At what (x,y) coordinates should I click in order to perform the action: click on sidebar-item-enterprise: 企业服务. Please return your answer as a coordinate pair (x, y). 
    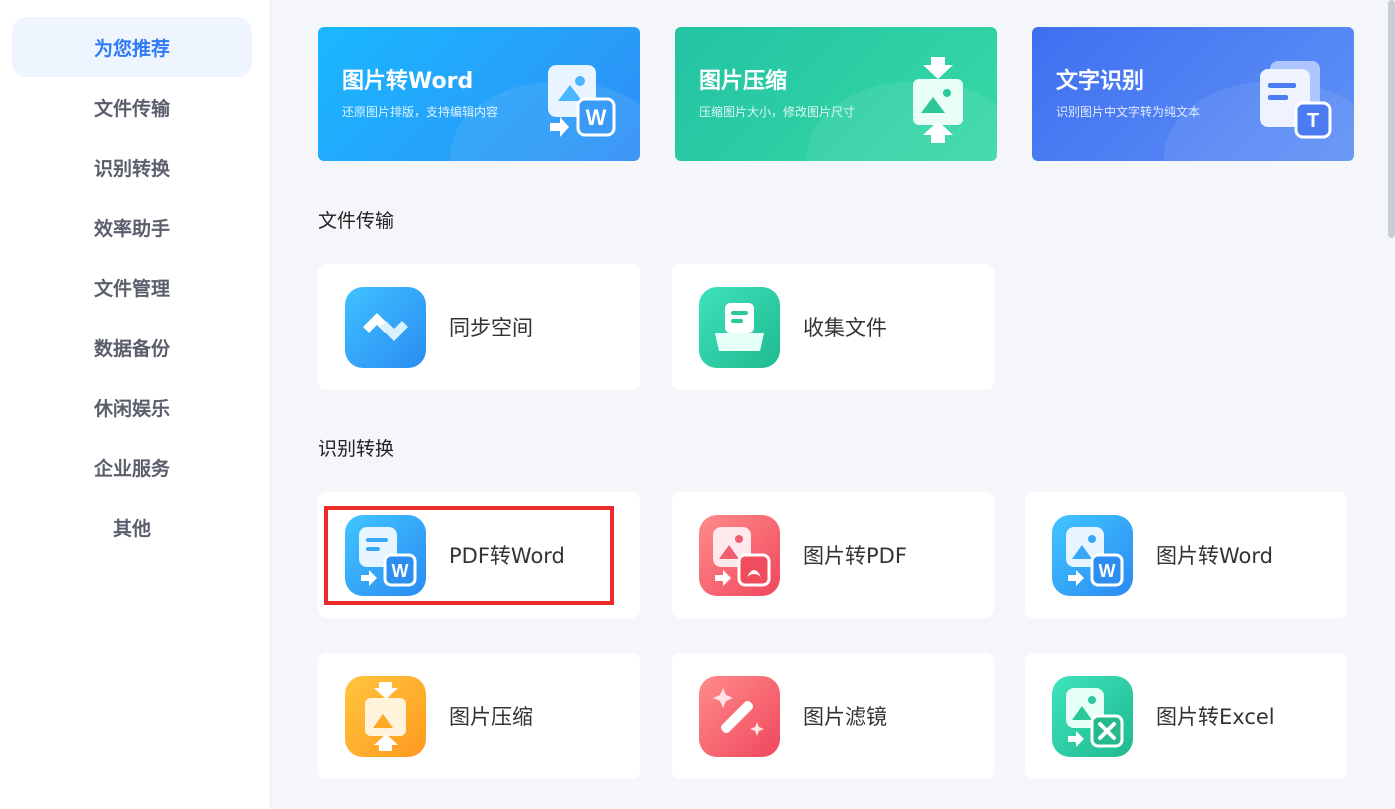
    Looking at the image, I should click on (132, 467).